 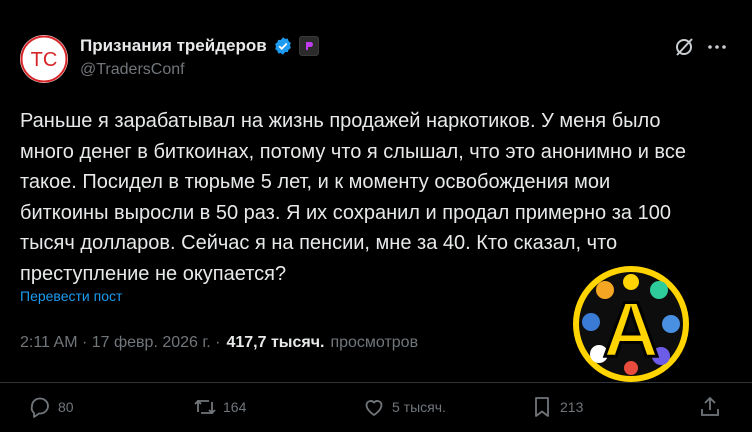 What do you see at coordinates (542, 407) in the screenshot?
I see `bookmark-icon` at bounding box center [542, 407].